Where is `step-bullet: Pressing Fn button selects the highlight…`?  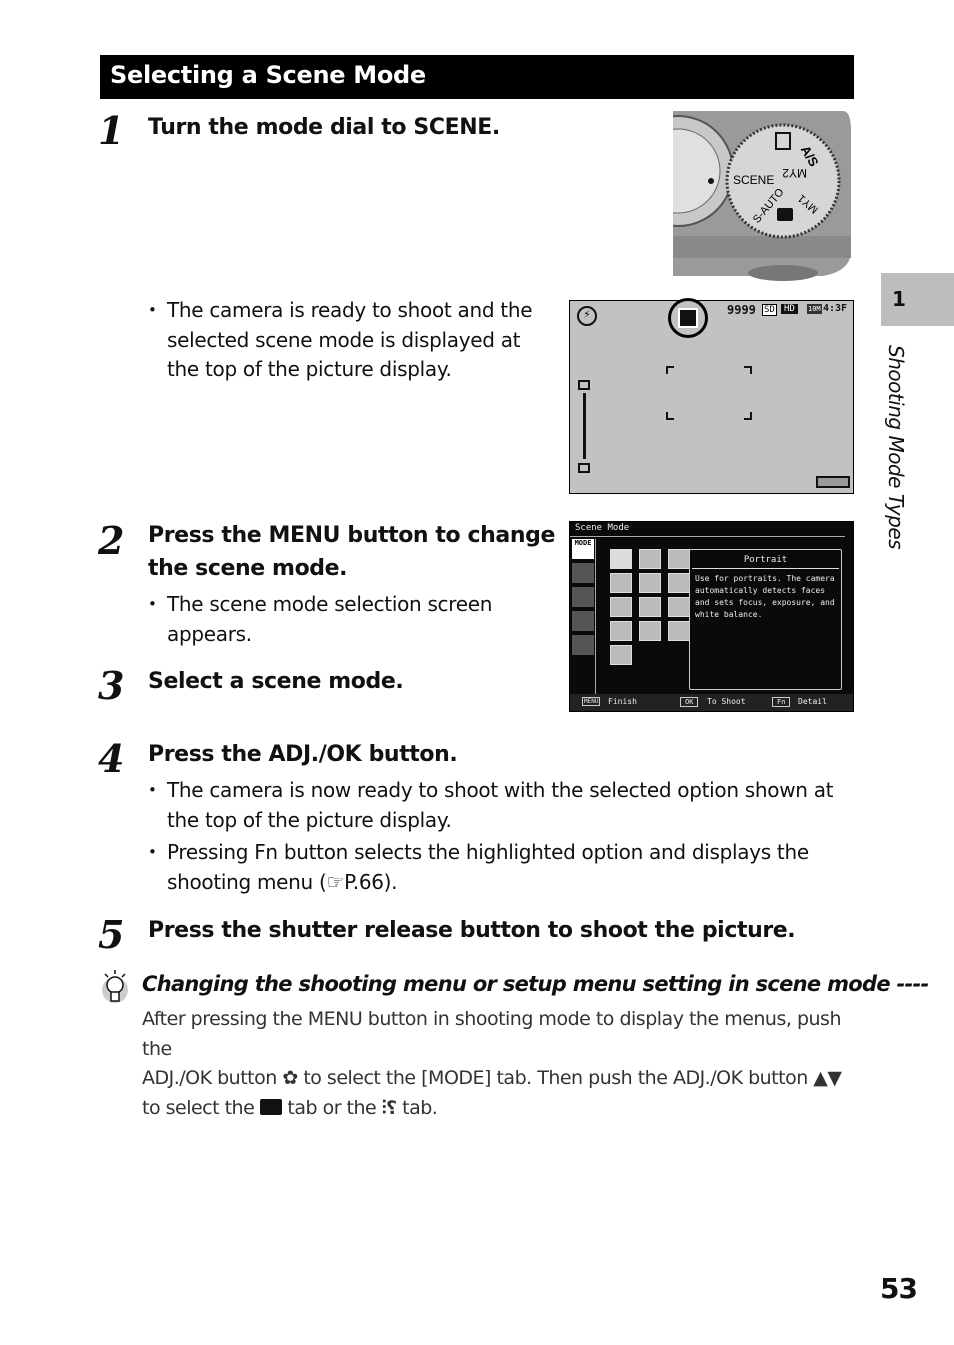
step-bullet: Pressing Fn button selects the highlight… is located at coordinates (503, 867).